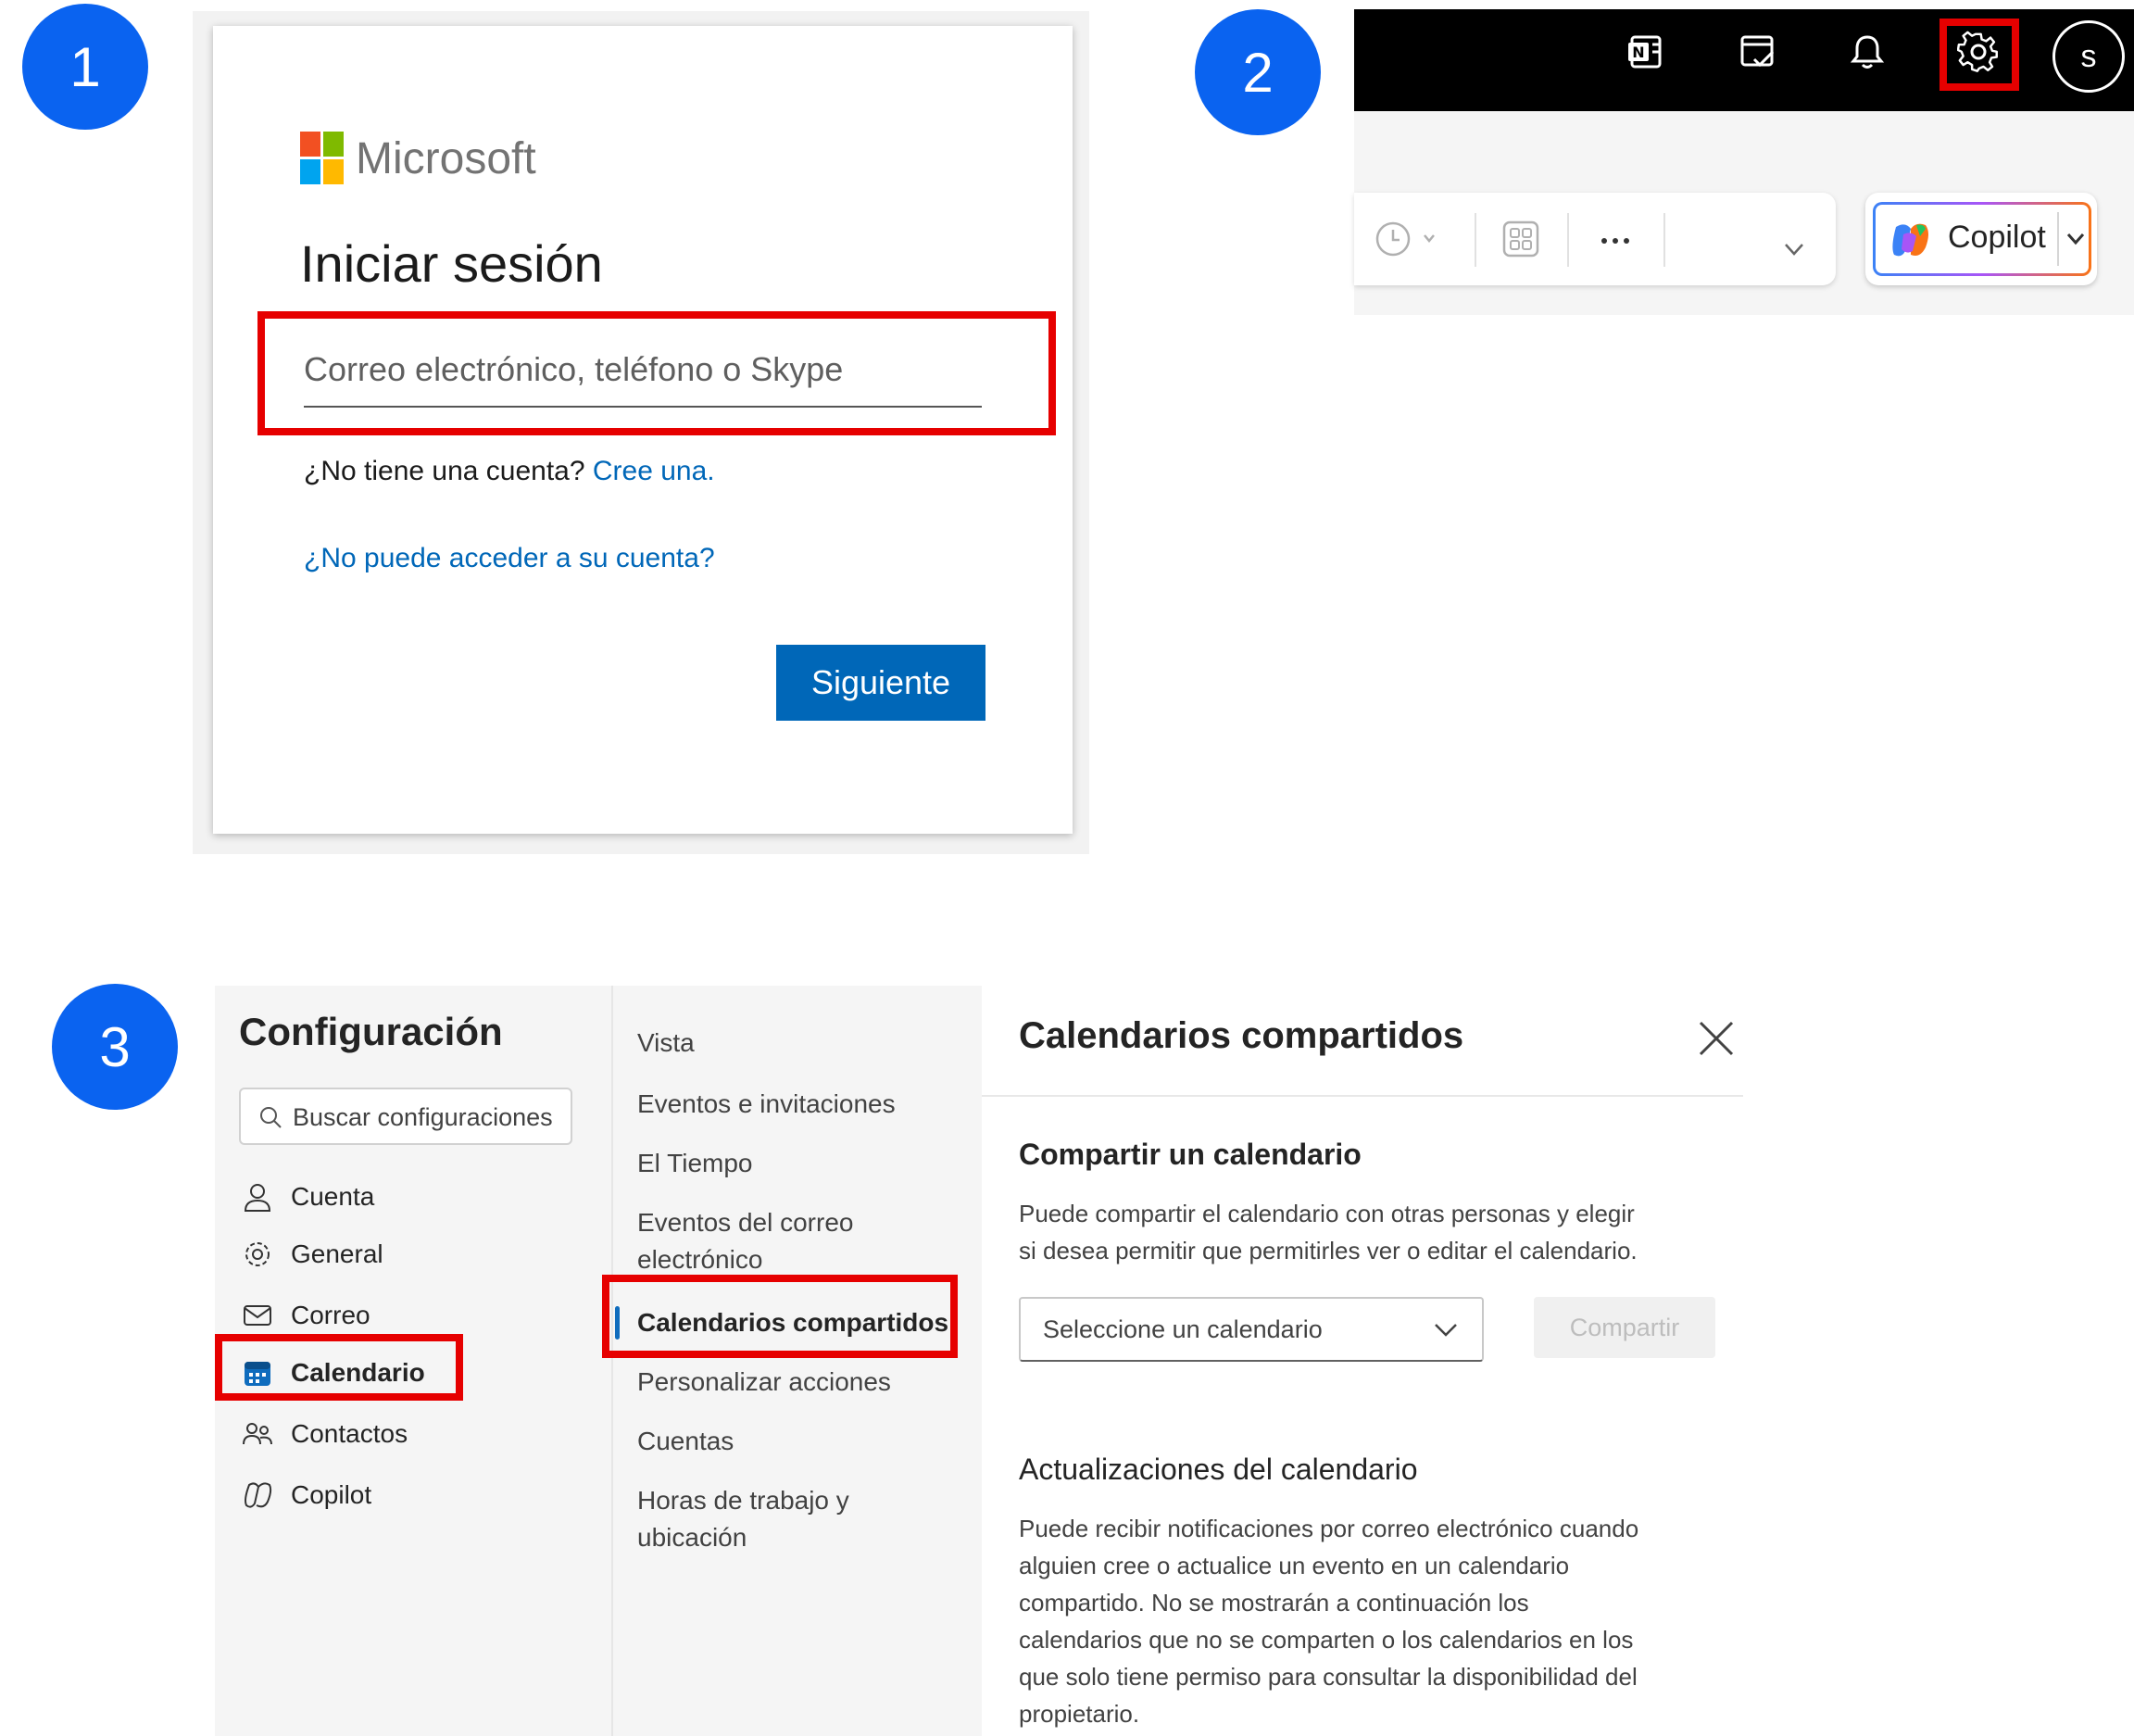  Describe the element at coordinates (1717, 1038) in the screenshot. I see `close-icon` at that location.